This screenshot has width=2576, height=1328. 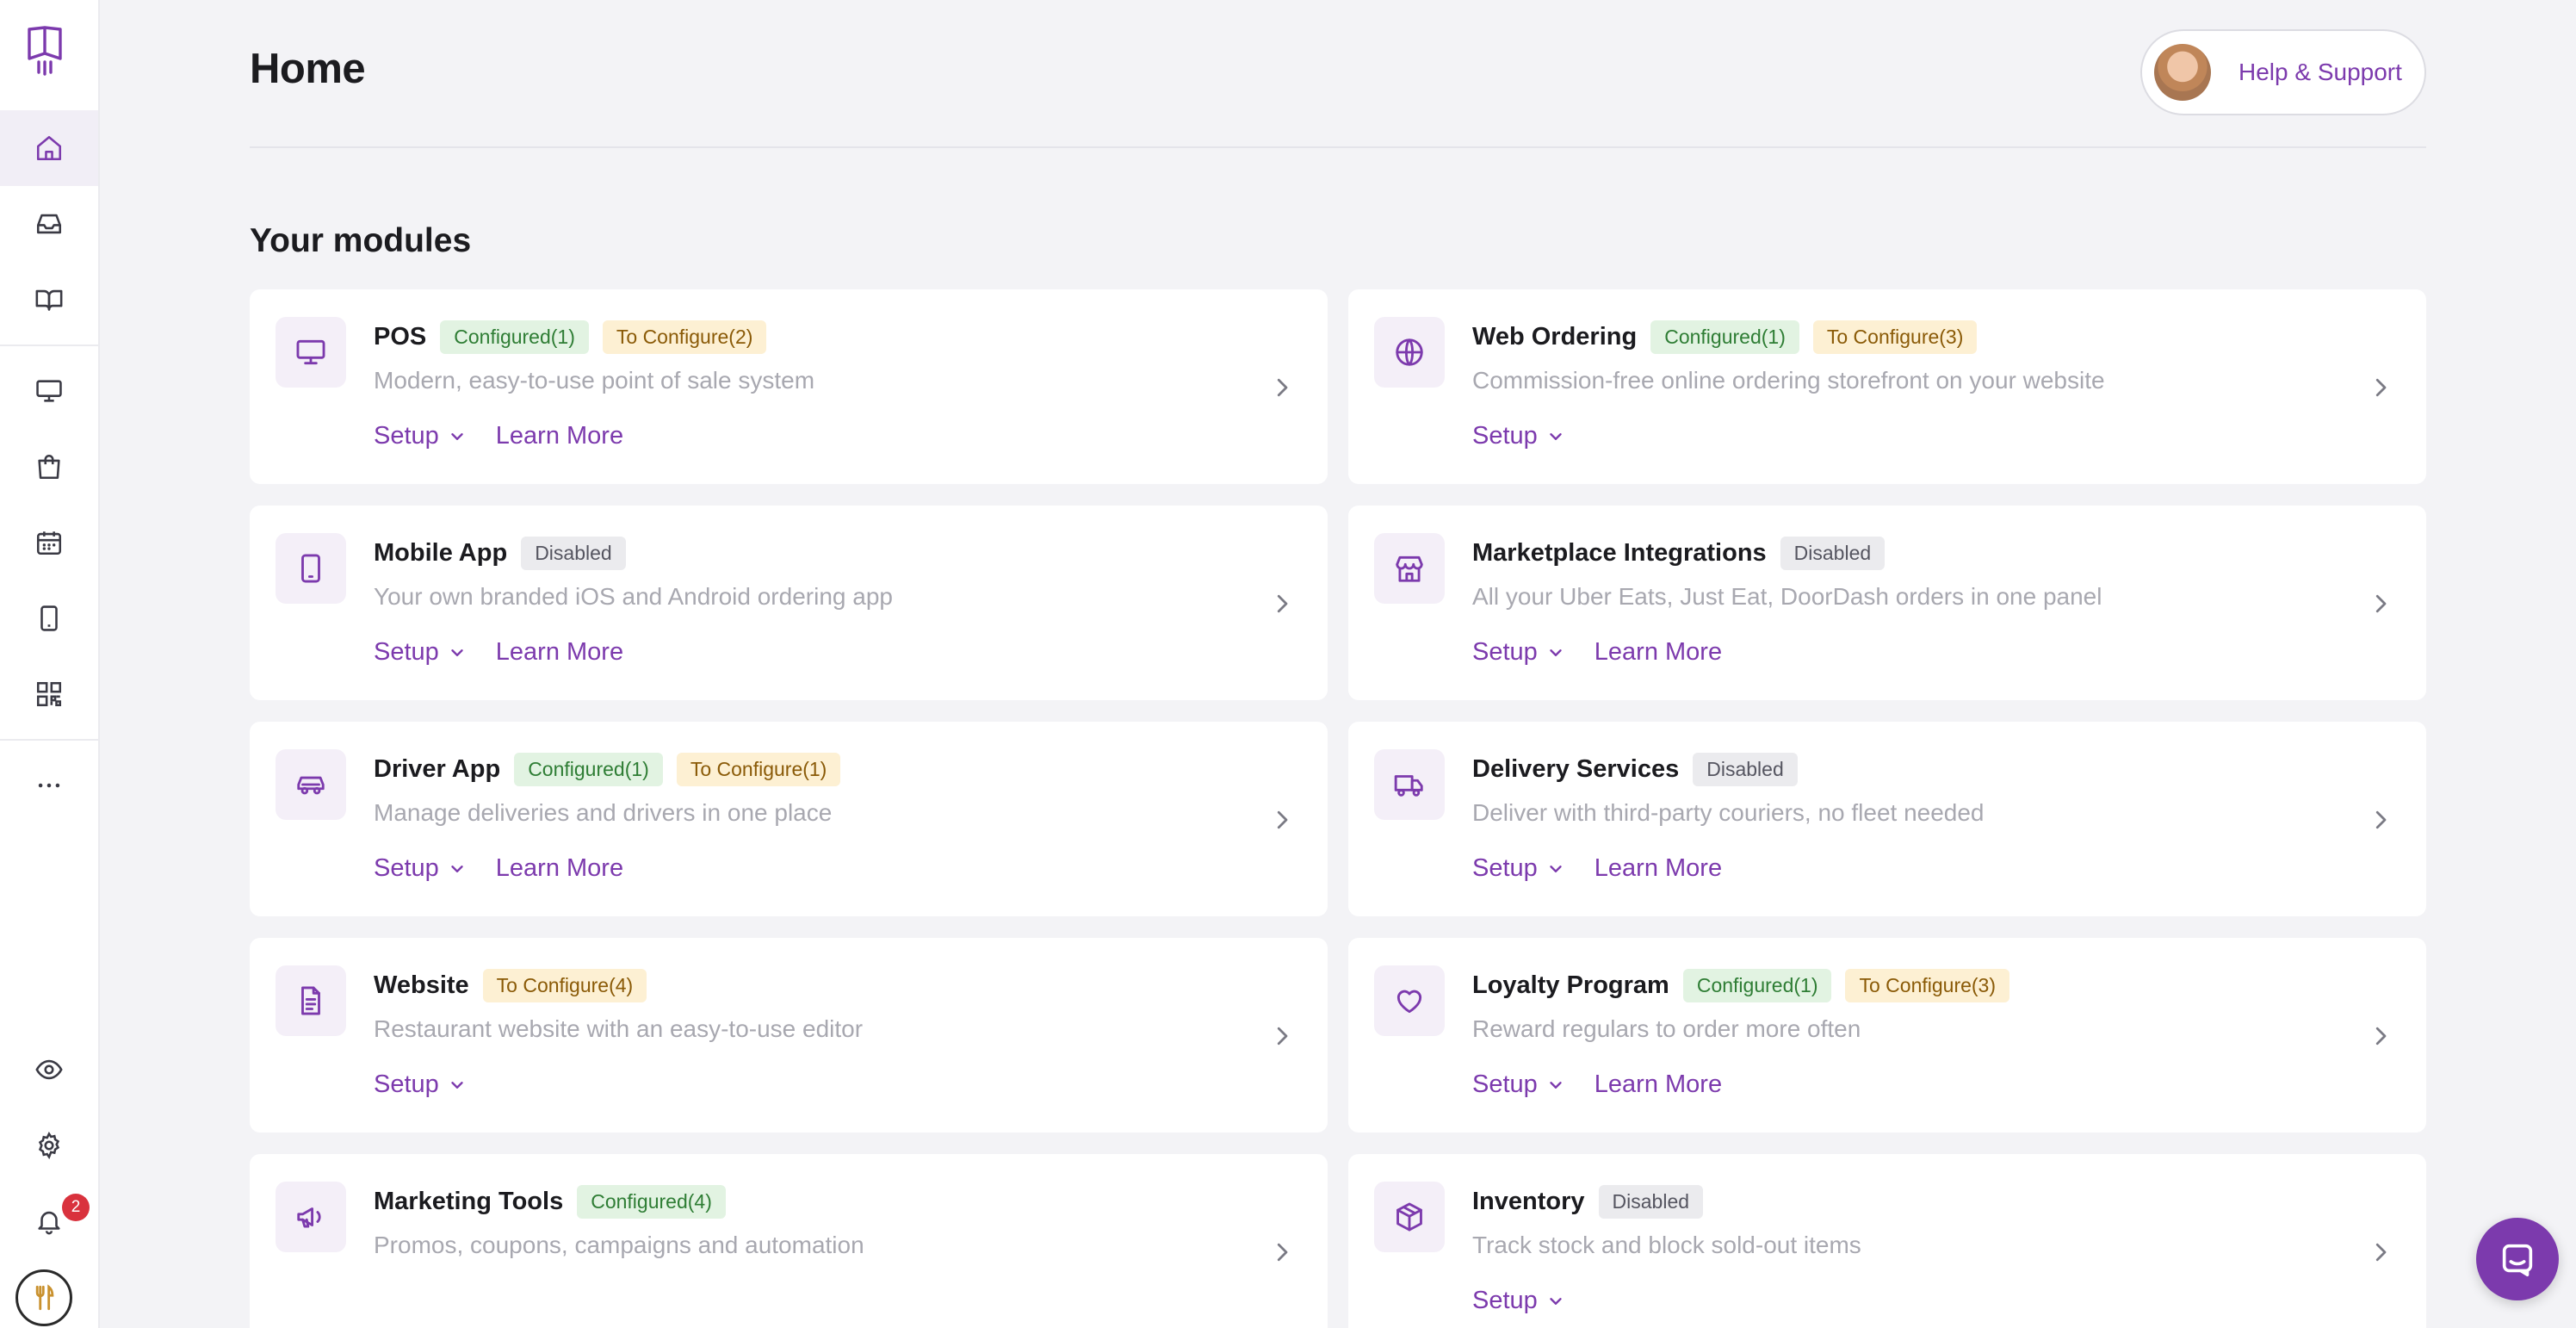 I want to click on sidebar-item-inbox, so click(x=49, y=224).